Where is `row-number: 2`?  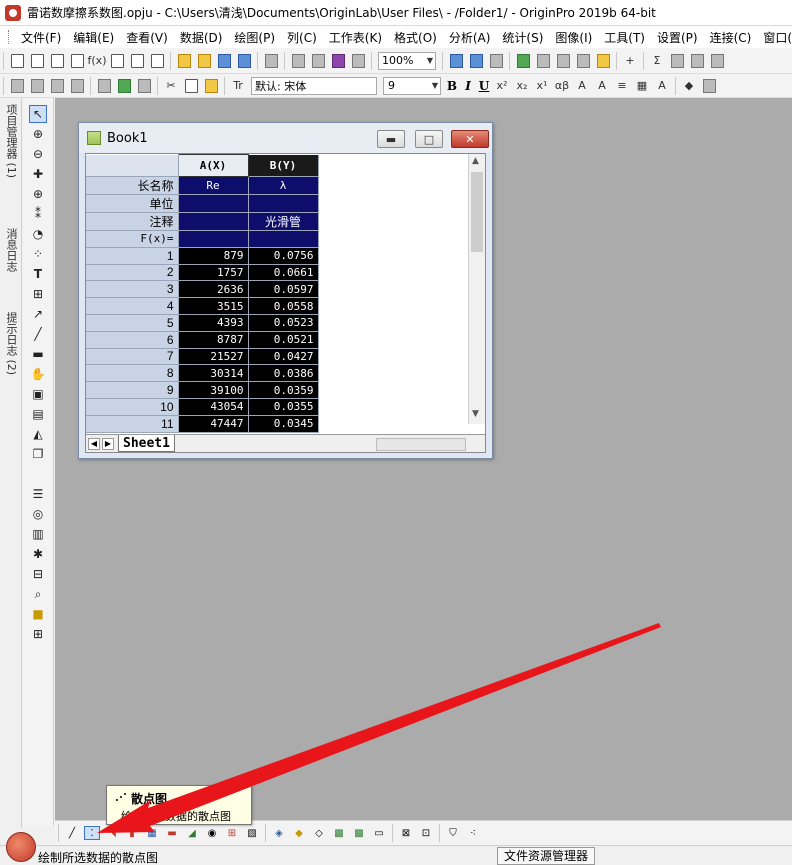 row-number: 2 is located at coordinates (132, 273).